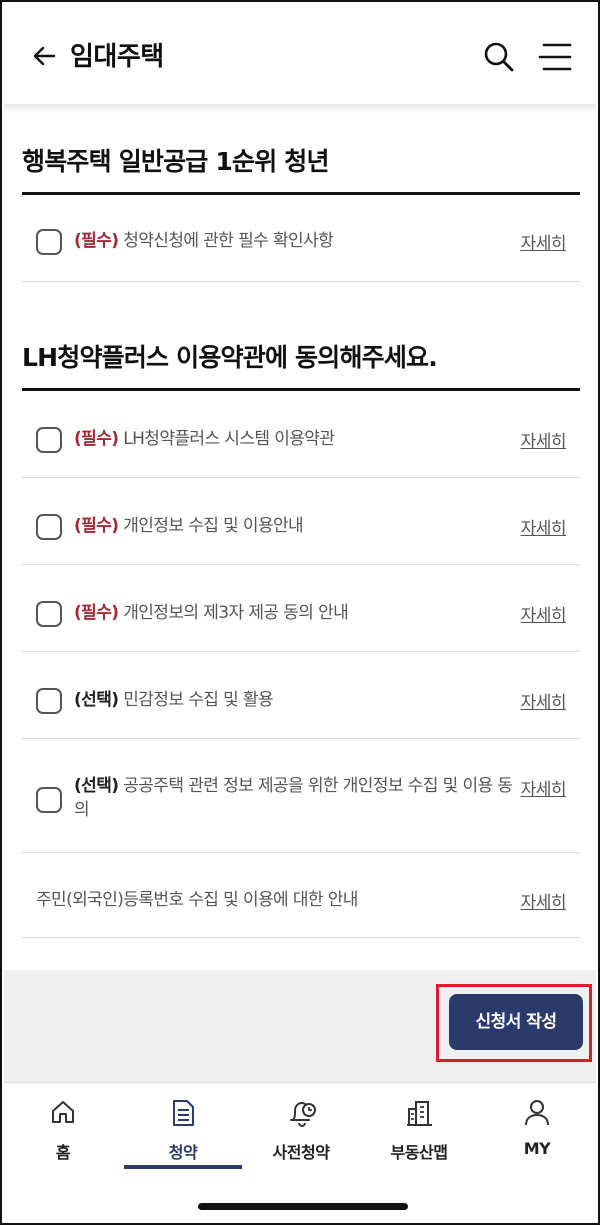  Describe the element at coordinates (537, 1113) in the screenshot. I see `user-icon` at that location.